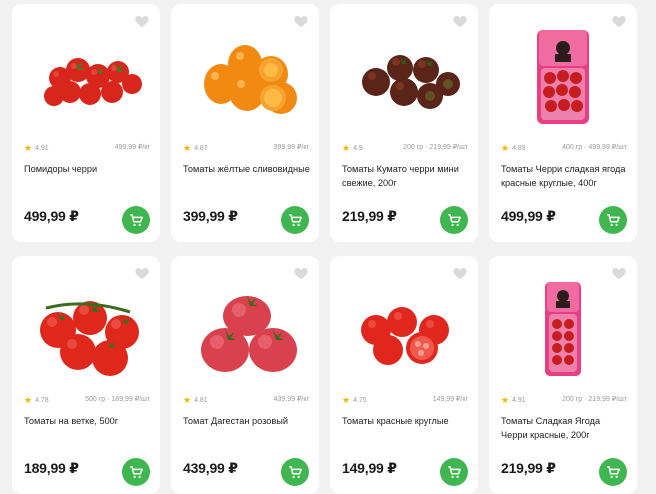 This screenshot has height=494, width=656. I want to click on product-name: Томаты Кумато черри мини свежие, 200г, so click(406, 176).